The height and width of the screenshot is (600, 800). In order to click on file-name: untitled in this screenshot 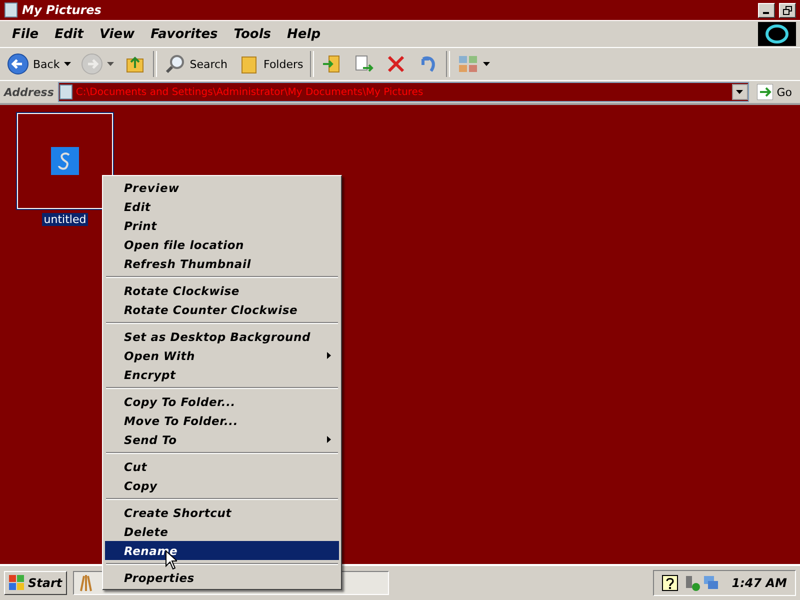, I will do `click(65, 219)`.